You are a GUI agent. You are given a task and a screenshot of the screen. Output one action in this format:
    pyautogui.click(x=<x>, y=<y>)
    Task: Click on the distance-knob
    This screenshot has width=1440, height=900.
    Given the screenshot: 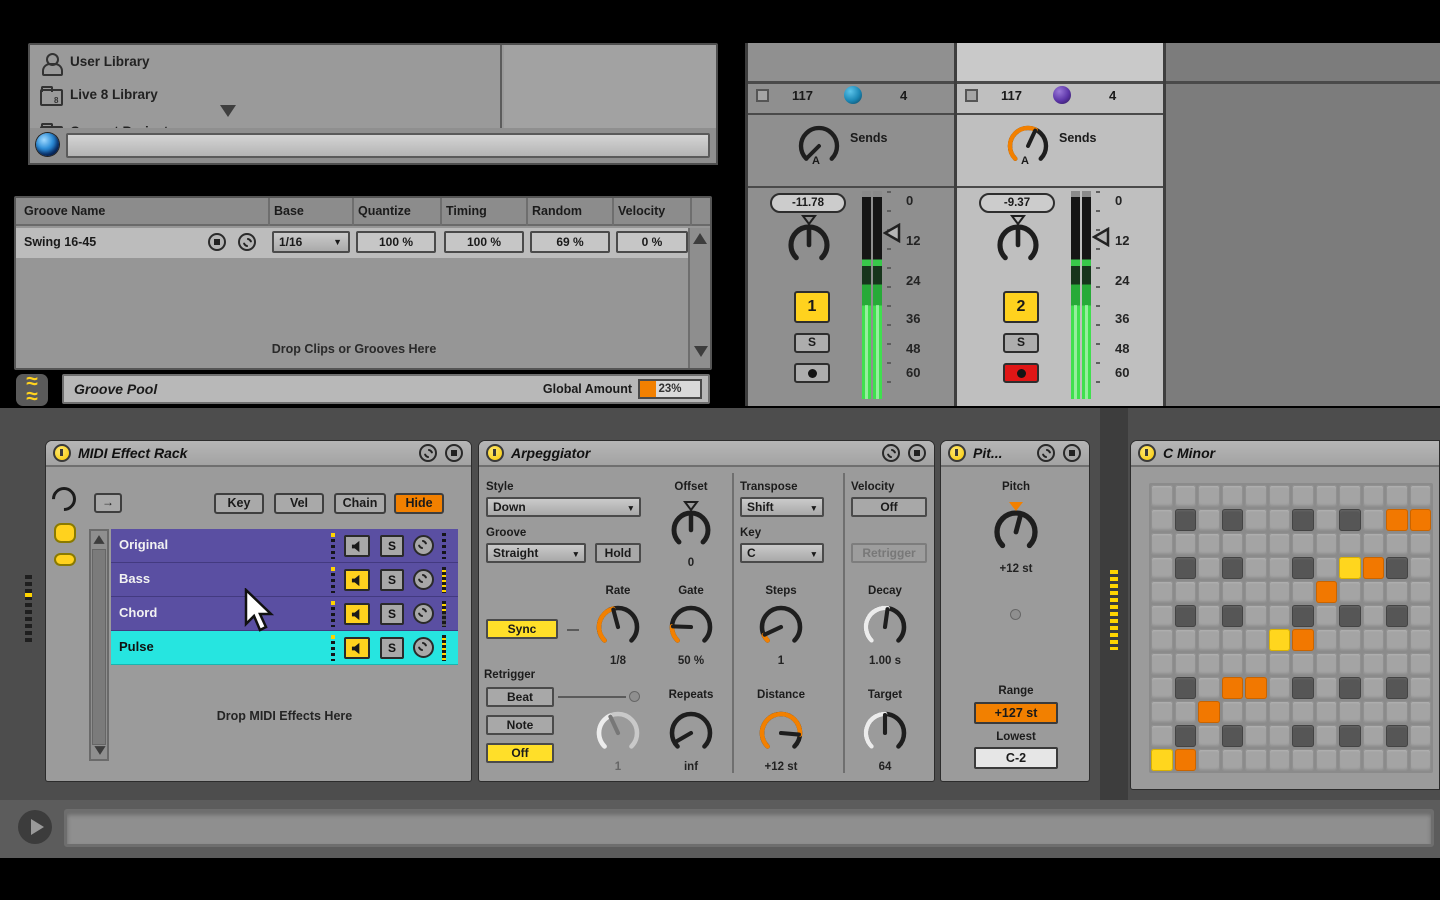 What is the action you would take?
    pyautogui.click(x=781, y=733)
    